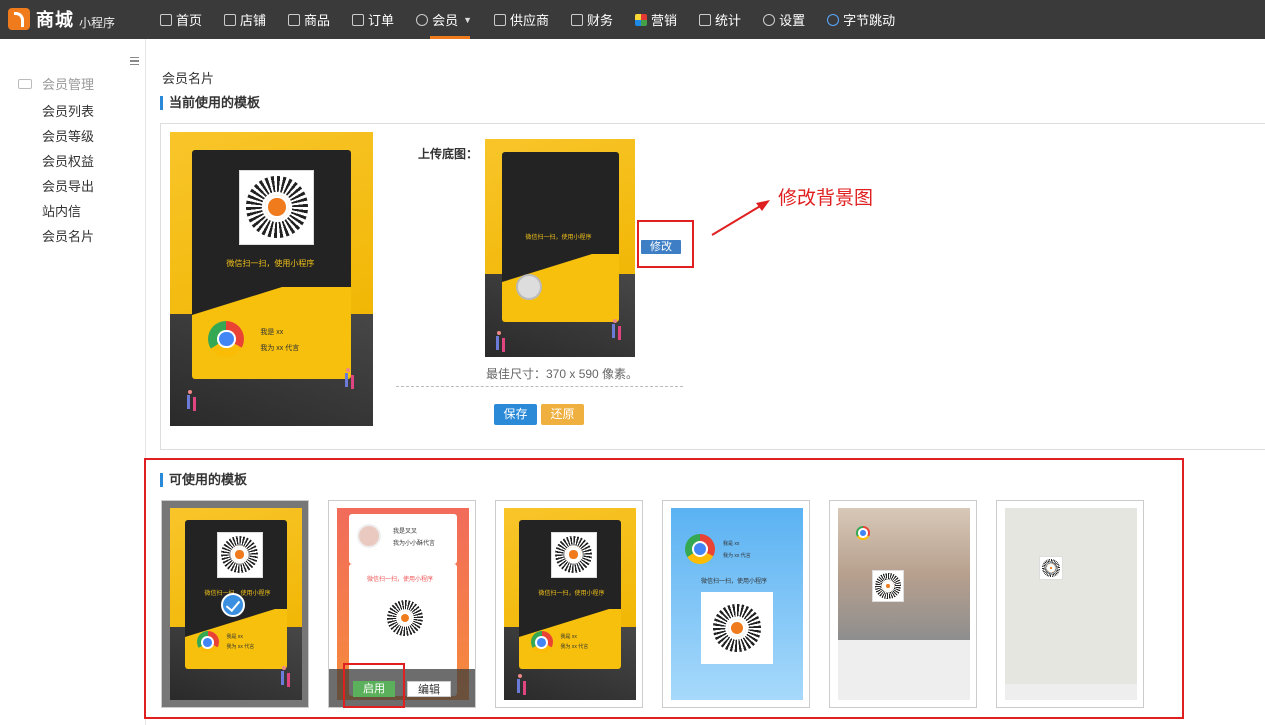  What do you see at coordinates (521, 19) in the screenshot?
I see `nav-supplier: 供应商` at bounding box center [521, 19].